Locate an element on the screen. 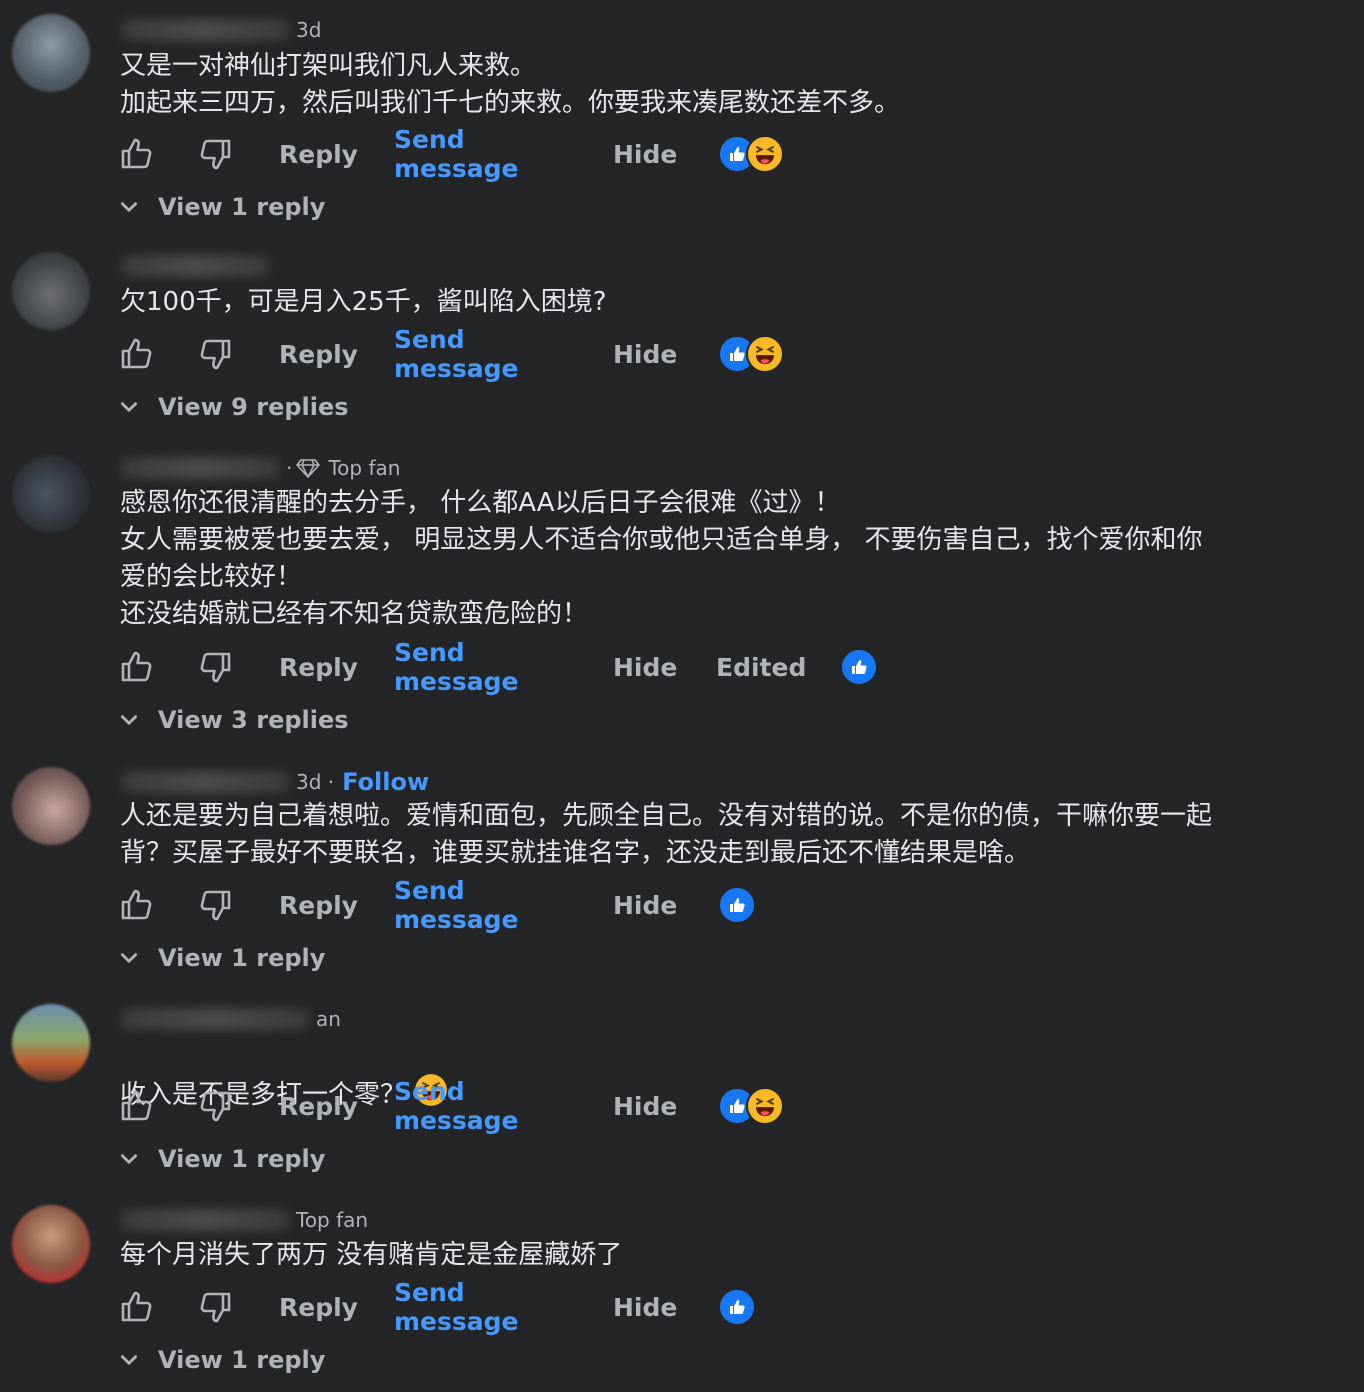 This screenshot has width=1364, height=1392. edited-label: Edited is located at coordinates (761, 667).